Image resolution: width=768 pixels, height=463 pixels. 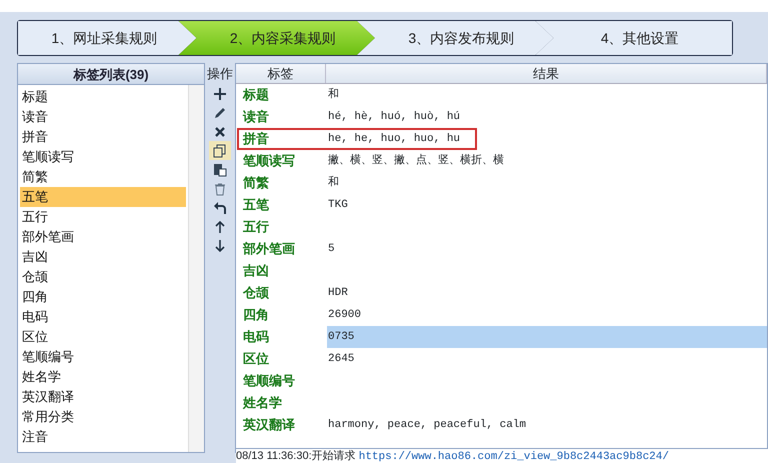 I want to click on table-cell-text: 笔顺编号, so click(x=269, y=381).